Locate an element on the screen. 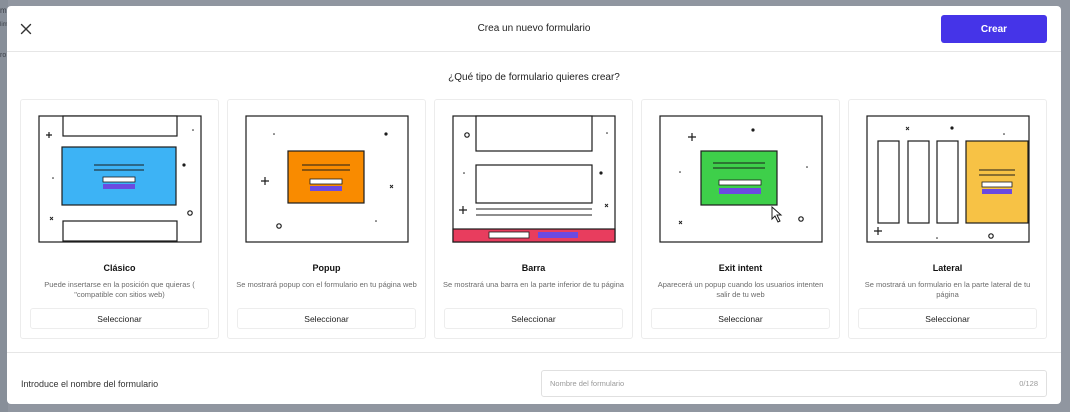 Image resolution: width=1070 pixels, height=412 pixels. card-title: Clásico is located at coordinates (119, 268).